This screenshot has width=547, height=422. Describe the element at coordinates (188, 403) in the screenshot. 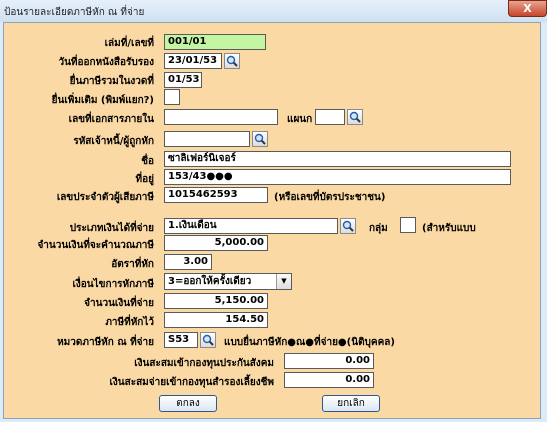

I see `ok-button: ตกลง` at that location.